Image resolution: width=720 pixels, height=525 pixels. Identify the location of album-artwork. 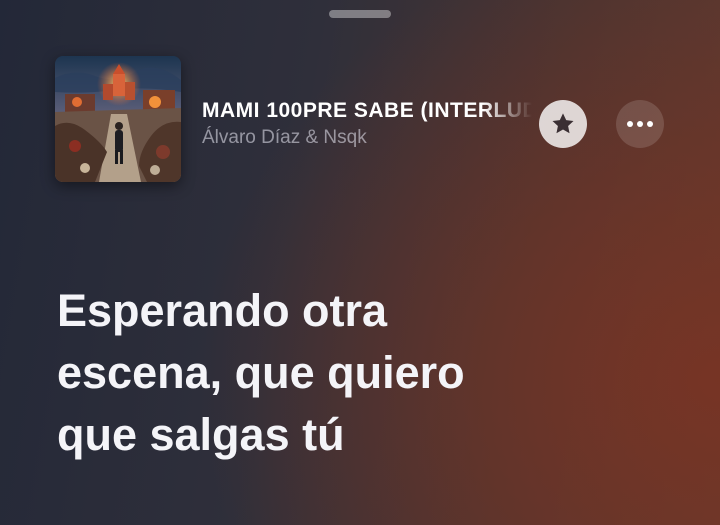
(118, 119).